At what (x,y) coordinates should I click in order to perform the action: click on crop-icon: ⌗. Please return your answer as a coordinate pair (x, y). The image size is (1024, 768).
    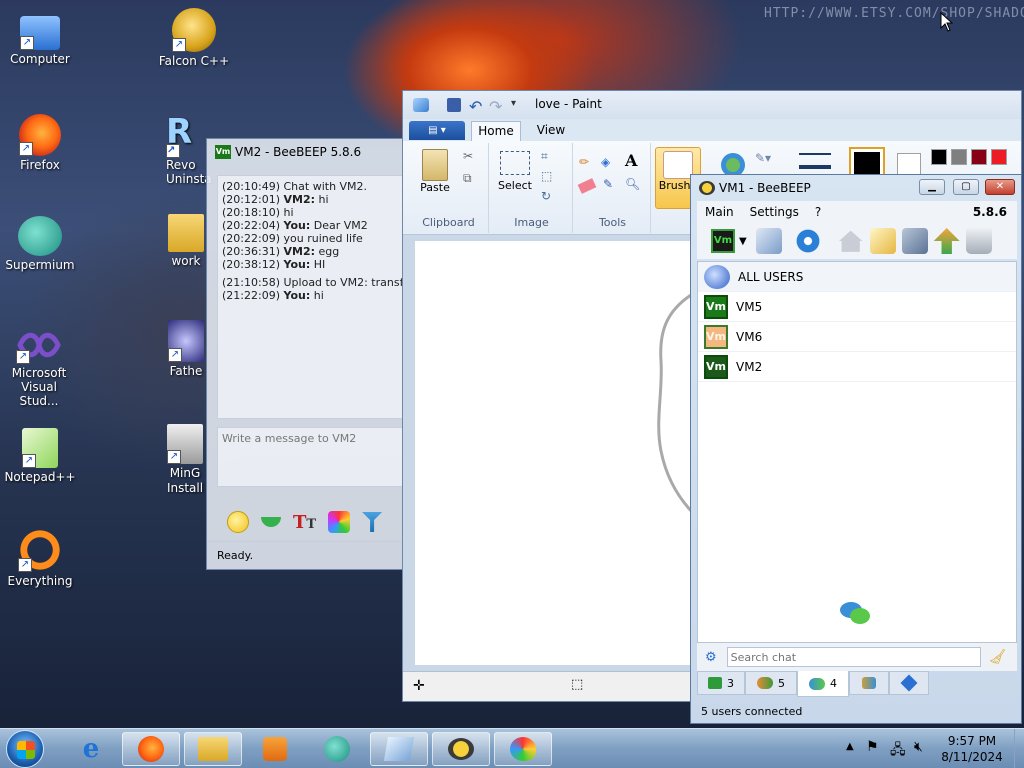
    Looking at the image, I should click on (544, 156).